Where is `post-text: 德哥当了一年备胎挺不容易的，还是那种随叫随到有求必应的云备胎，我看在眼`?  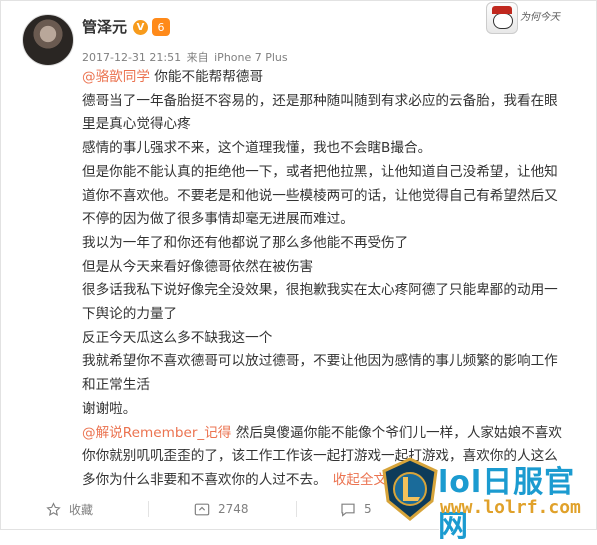
post-text: 德哥当了一年备胎挺不容易的，还是那种随叫随到有求必应的云备胎，我看在眼 is located at coordinates (320, 100).